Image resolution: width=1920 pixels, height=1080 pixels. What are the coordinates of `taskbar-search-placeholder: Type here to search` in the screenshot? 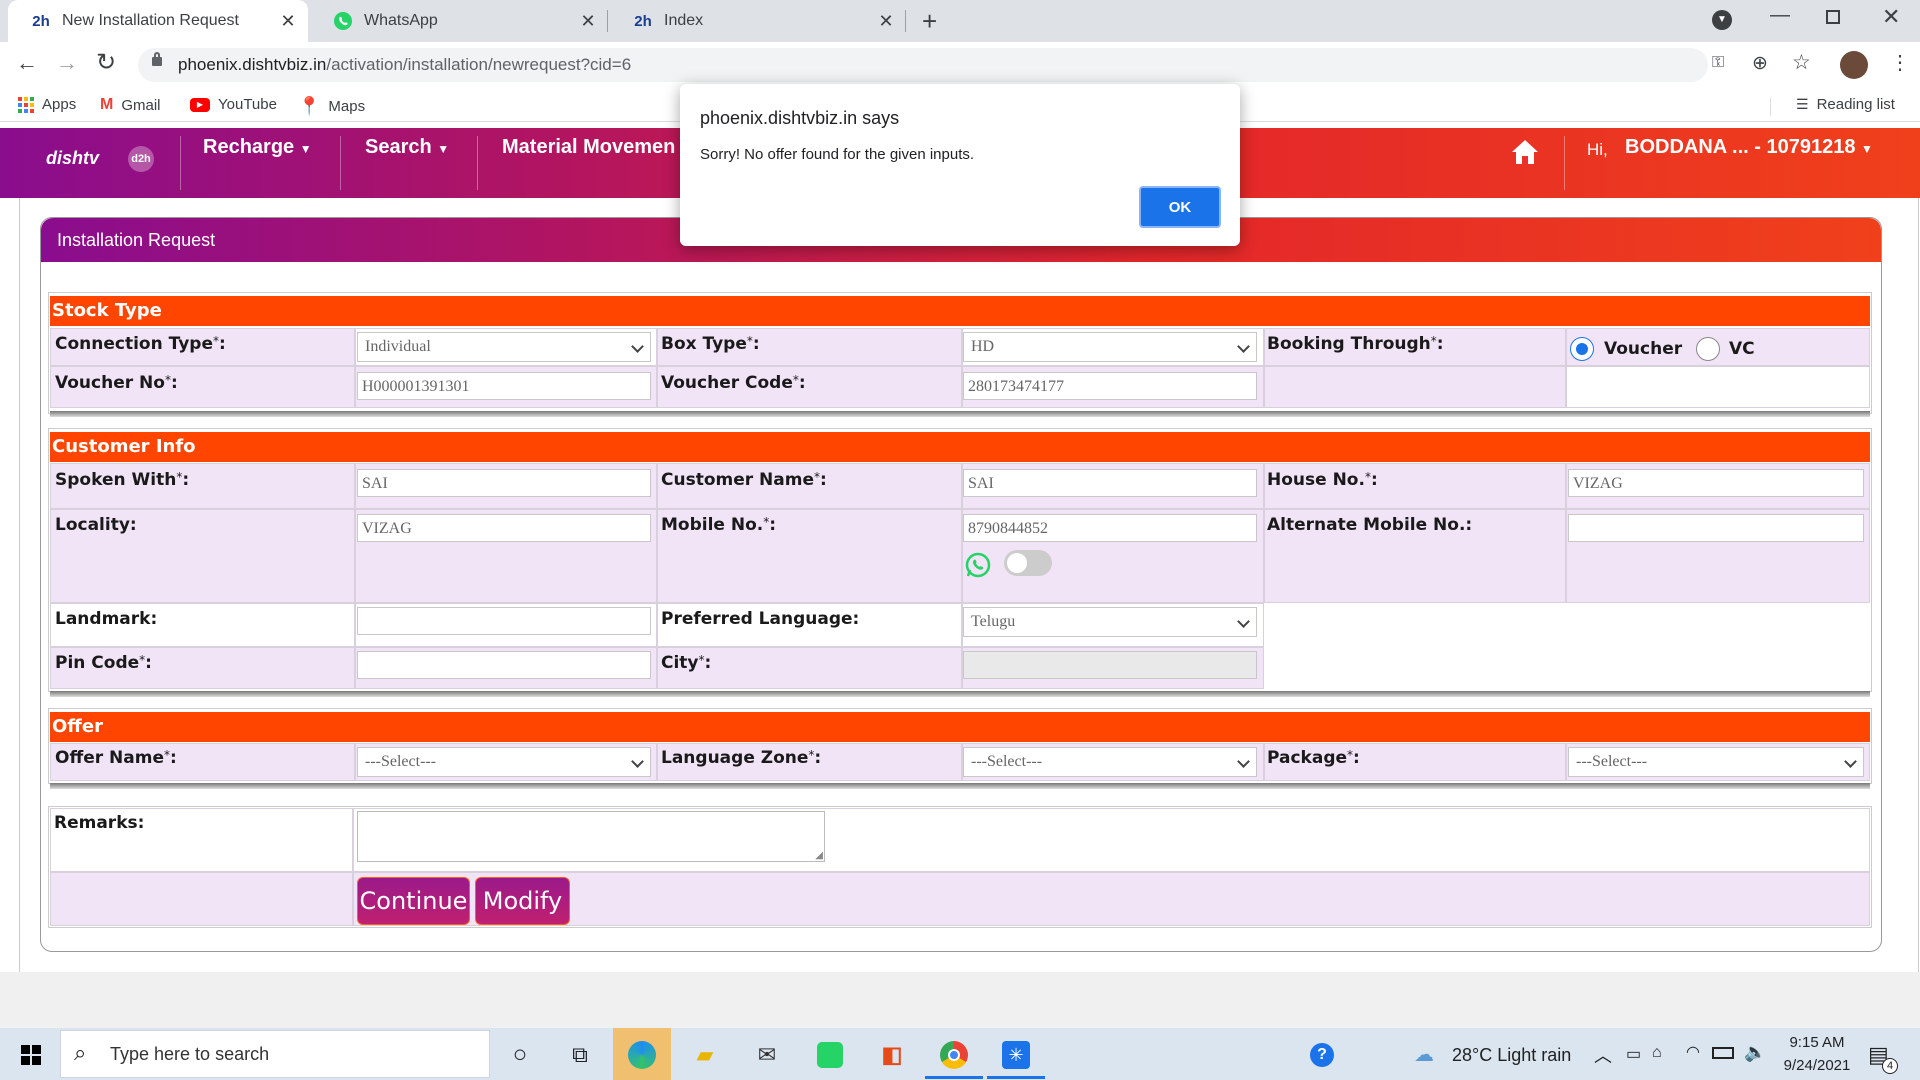 It's located at (190, 1054).